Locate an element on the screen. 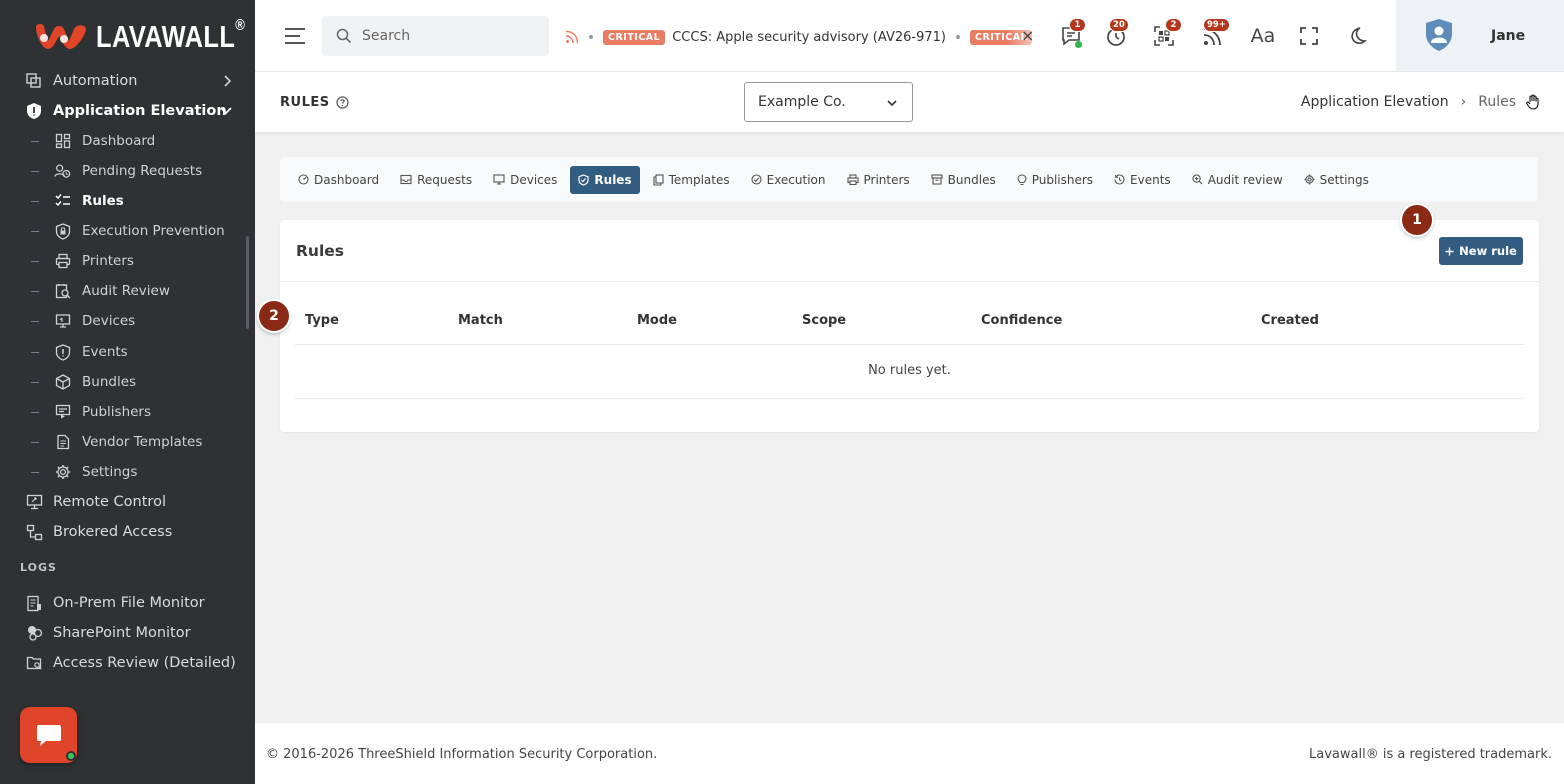 The width and height of the screenshot is (1564, 784). sidebar-item-brokered-access: Brokered Access is located at coordinates (127, 532).